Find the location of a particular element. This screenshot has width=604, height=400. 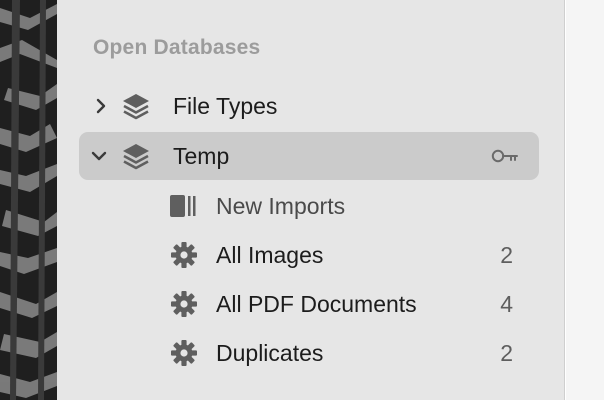

sidebar-item-label: File Types is located at coordinates (225, 106).